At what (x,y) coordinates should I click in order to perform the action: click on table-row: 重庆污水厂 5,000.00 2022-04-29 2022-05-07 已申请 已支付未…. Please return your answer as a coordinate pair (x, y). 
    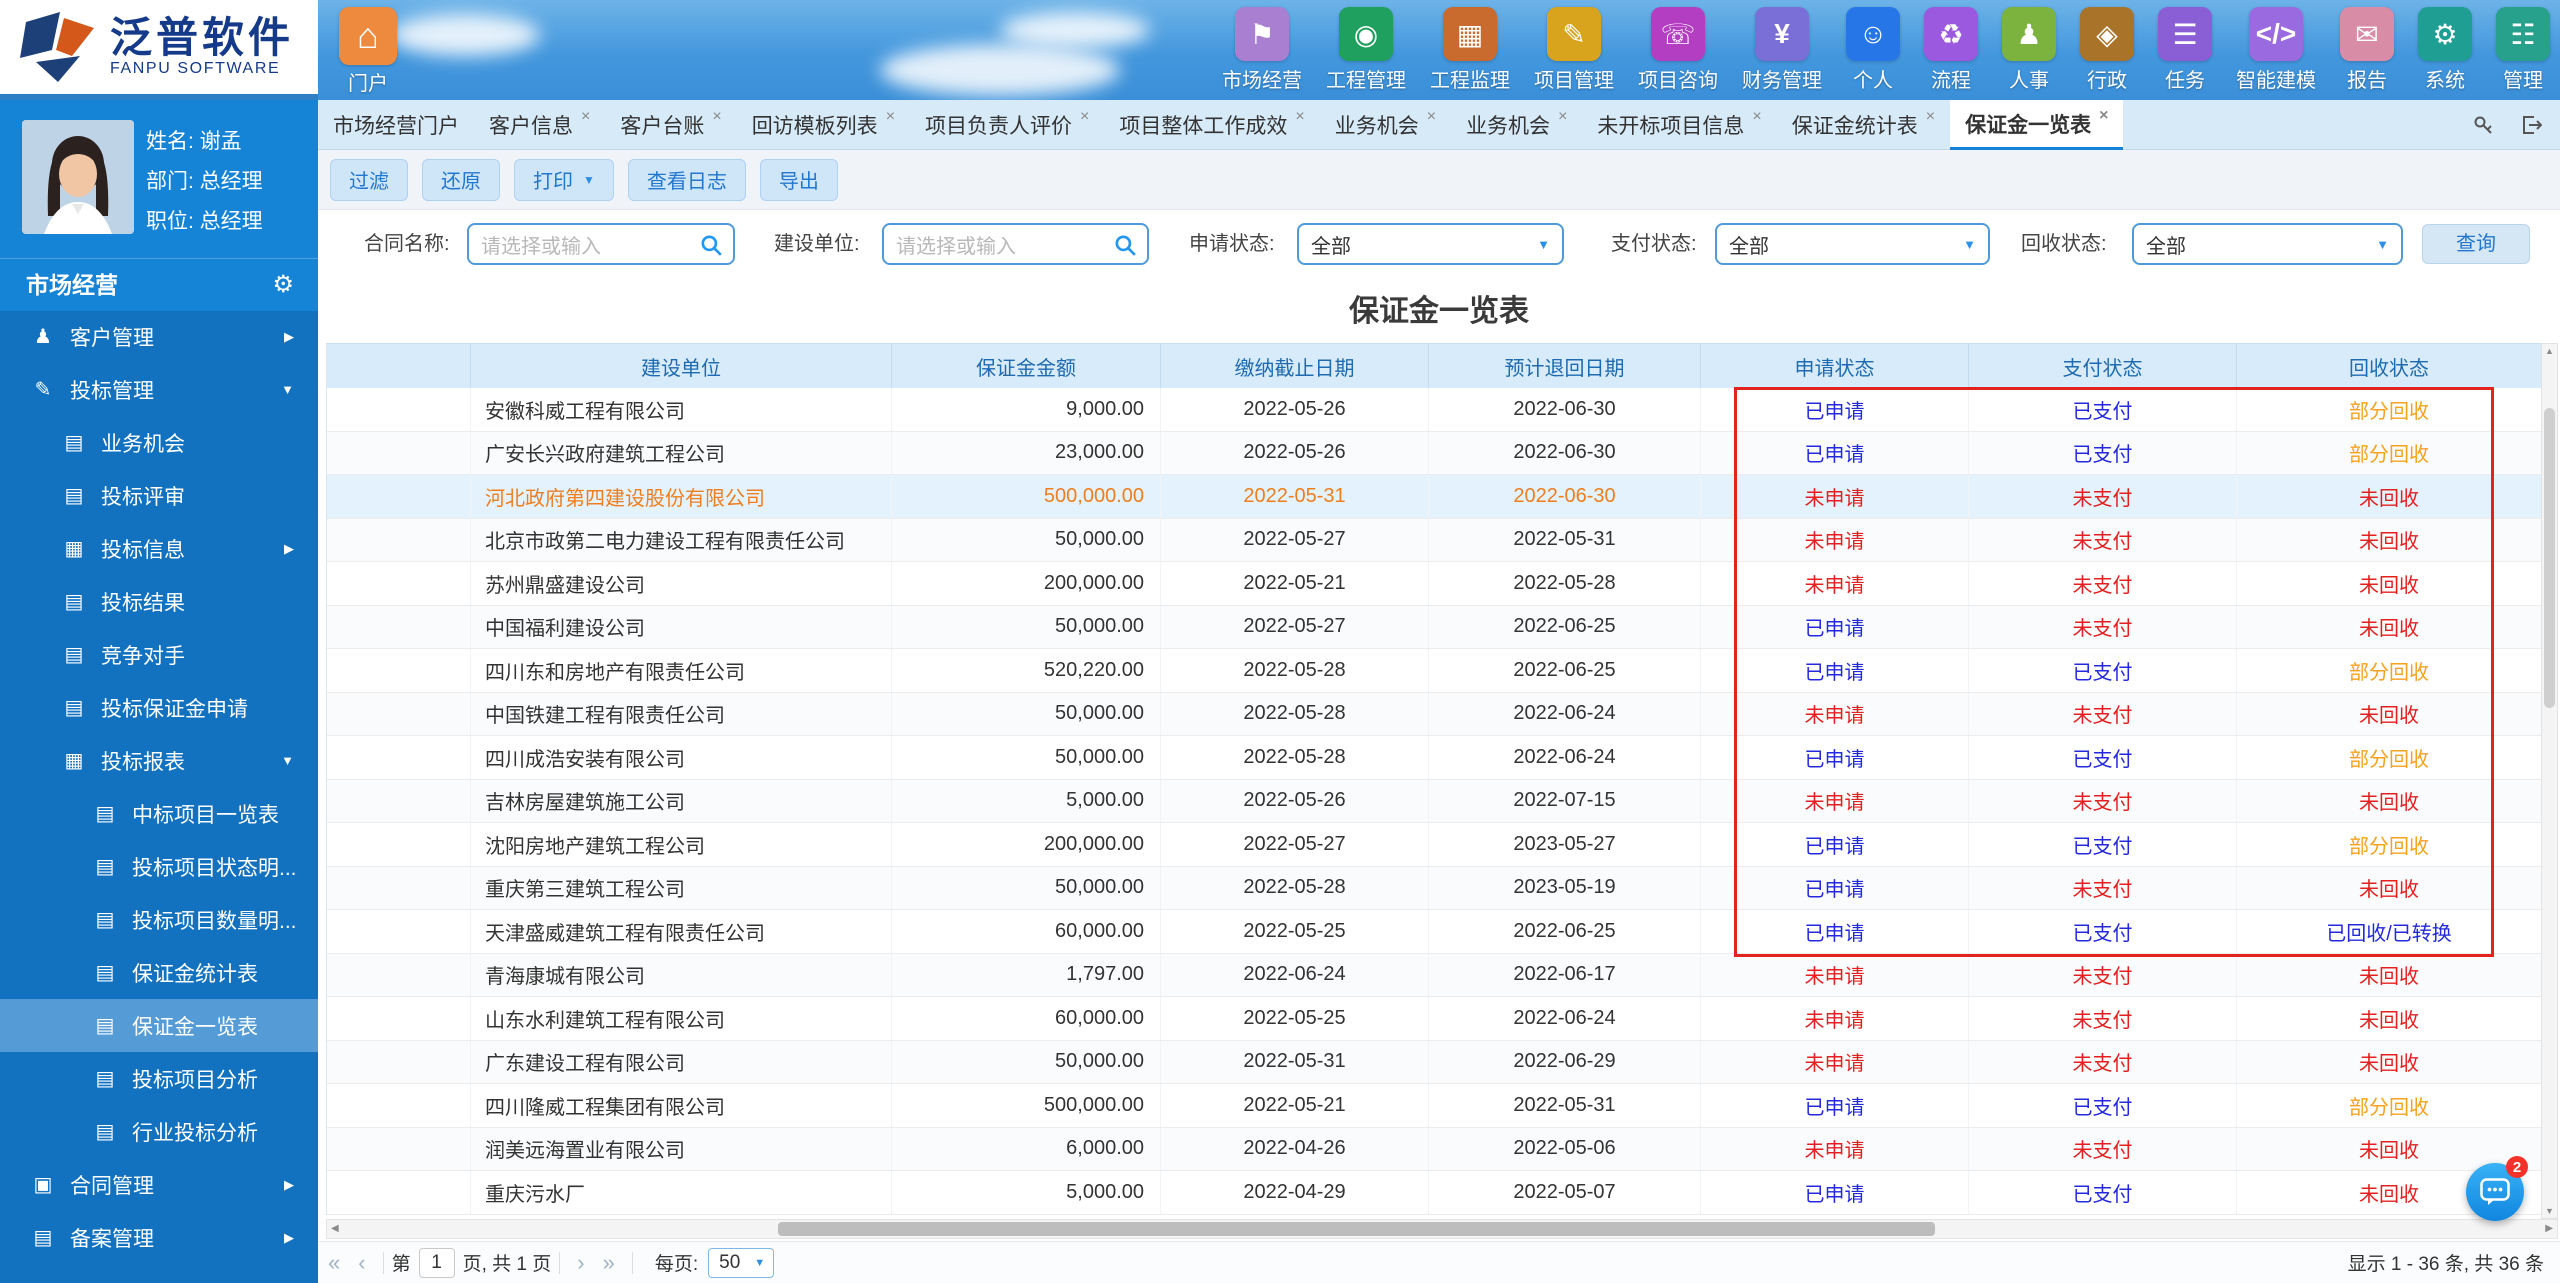
    Looking at the image, I should click on (1434, 1193).